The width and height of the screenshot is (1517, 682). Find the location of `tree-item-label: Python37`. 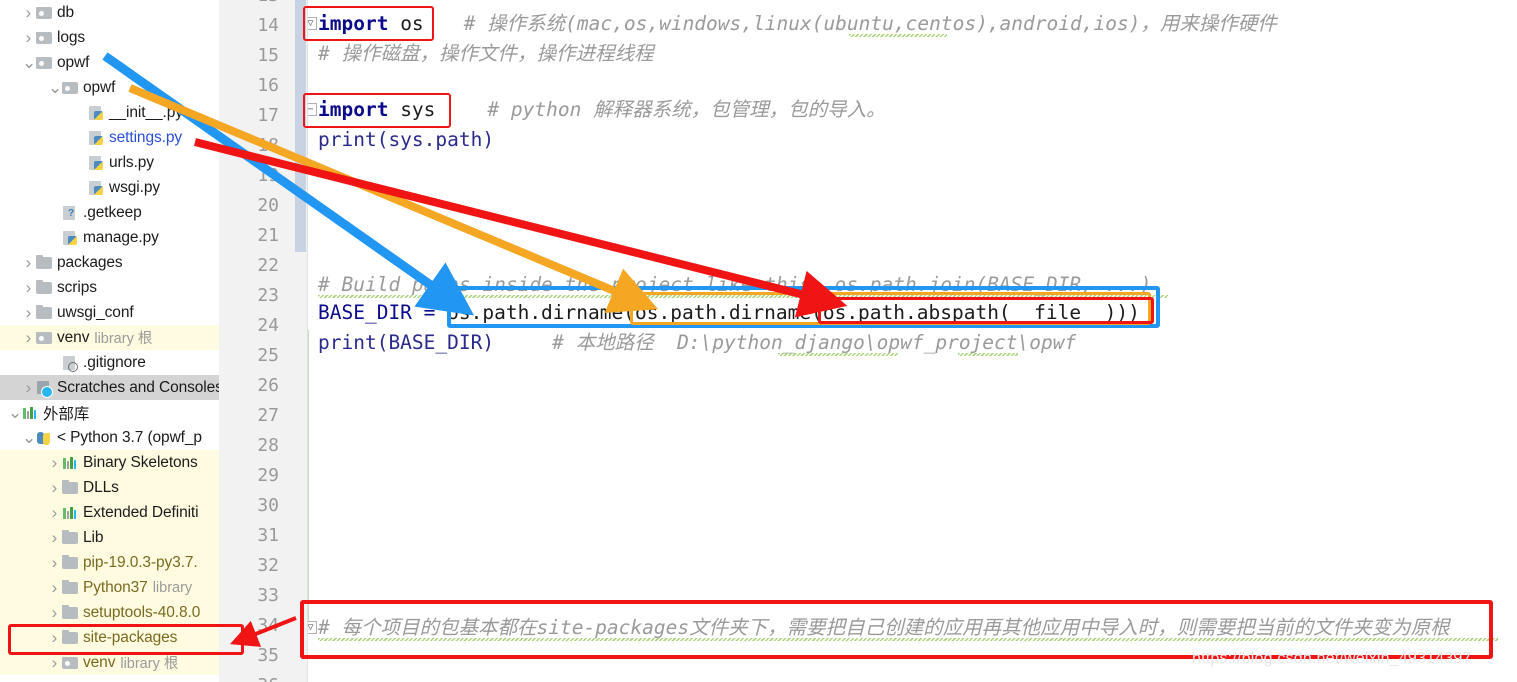

tree-item-label: Python37 is located at coordinates (115, 587).